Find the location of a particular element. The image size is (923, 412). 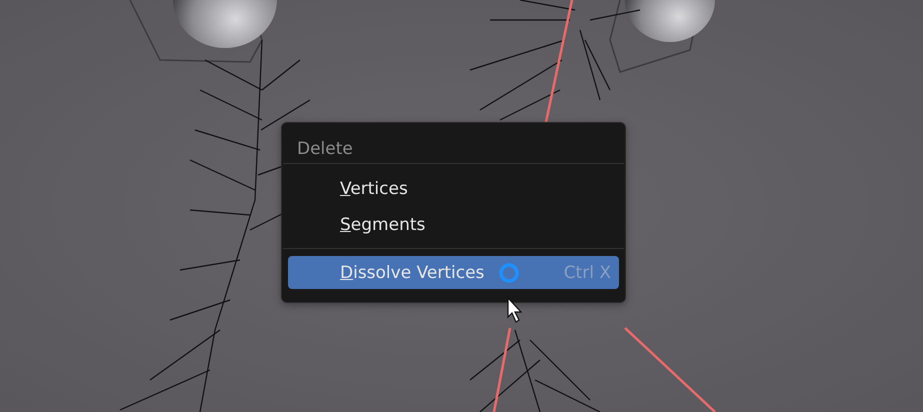

menu-item: Vertices is located at coordinates (453, 189).